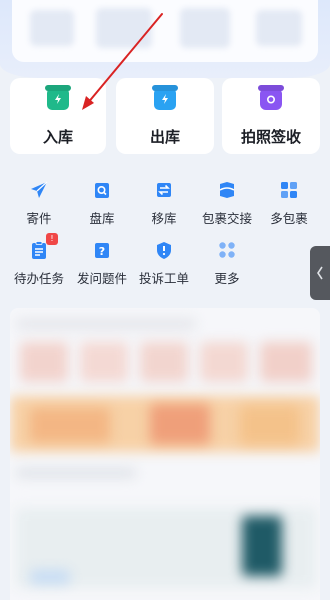  Describe the element at coordinates (52, 239) in the screenshot. I see `todo-badge: !` at that location.